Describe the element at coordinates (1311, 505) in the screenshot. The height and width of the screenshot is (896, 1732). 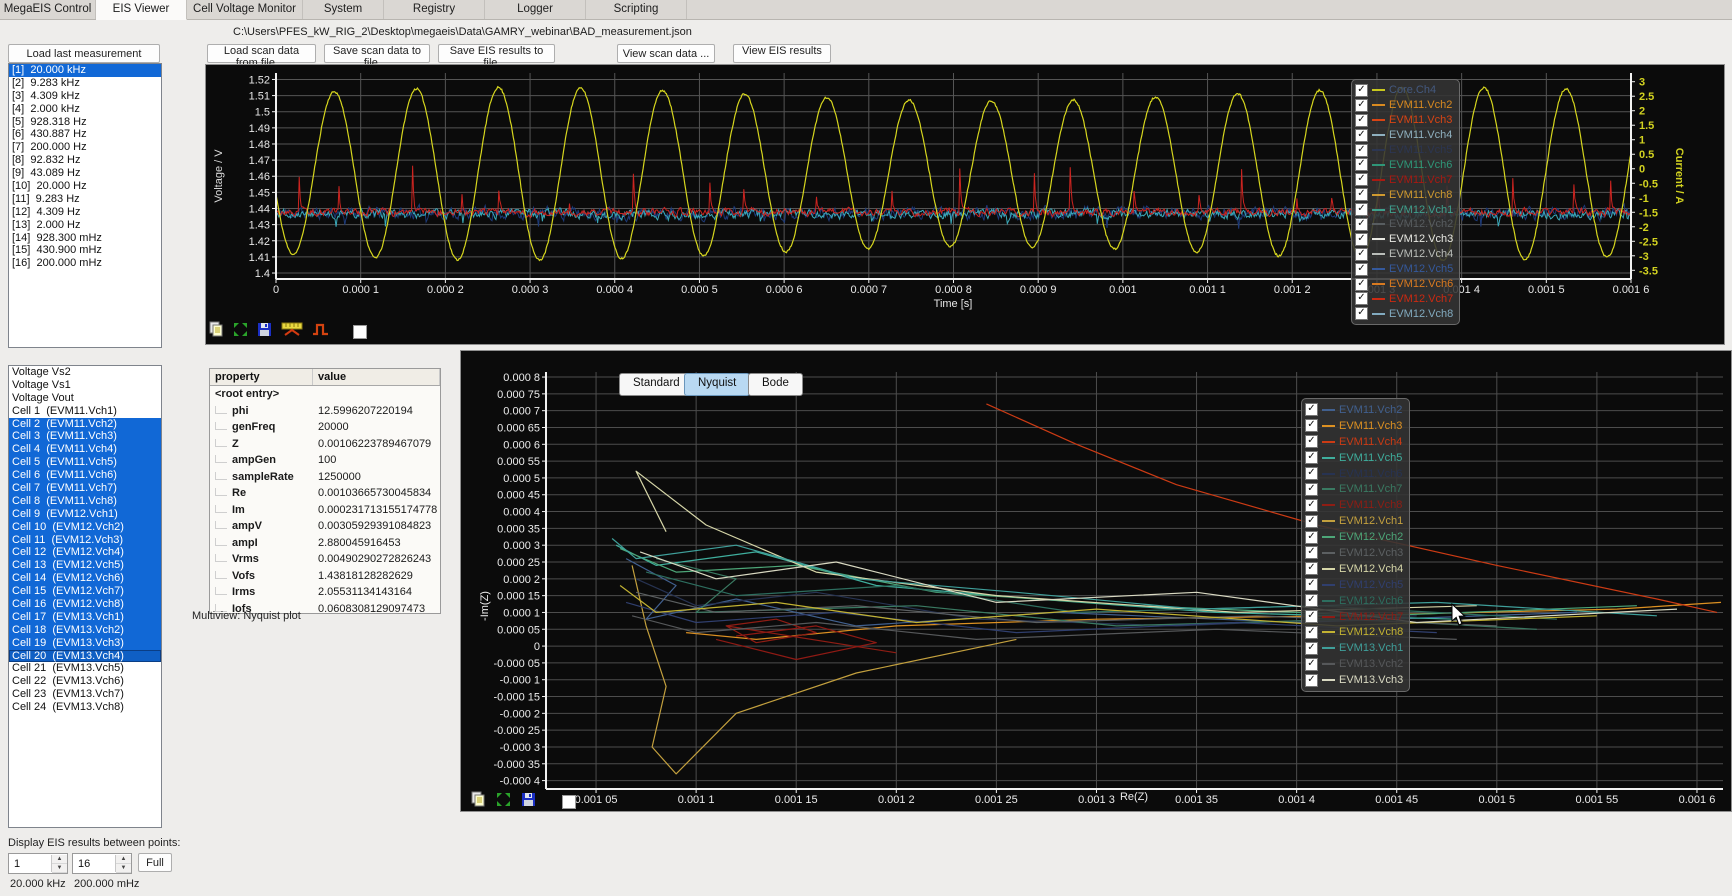
I see `nyquist-legend-checkbox-evm11-vch8: ✓` at that location.